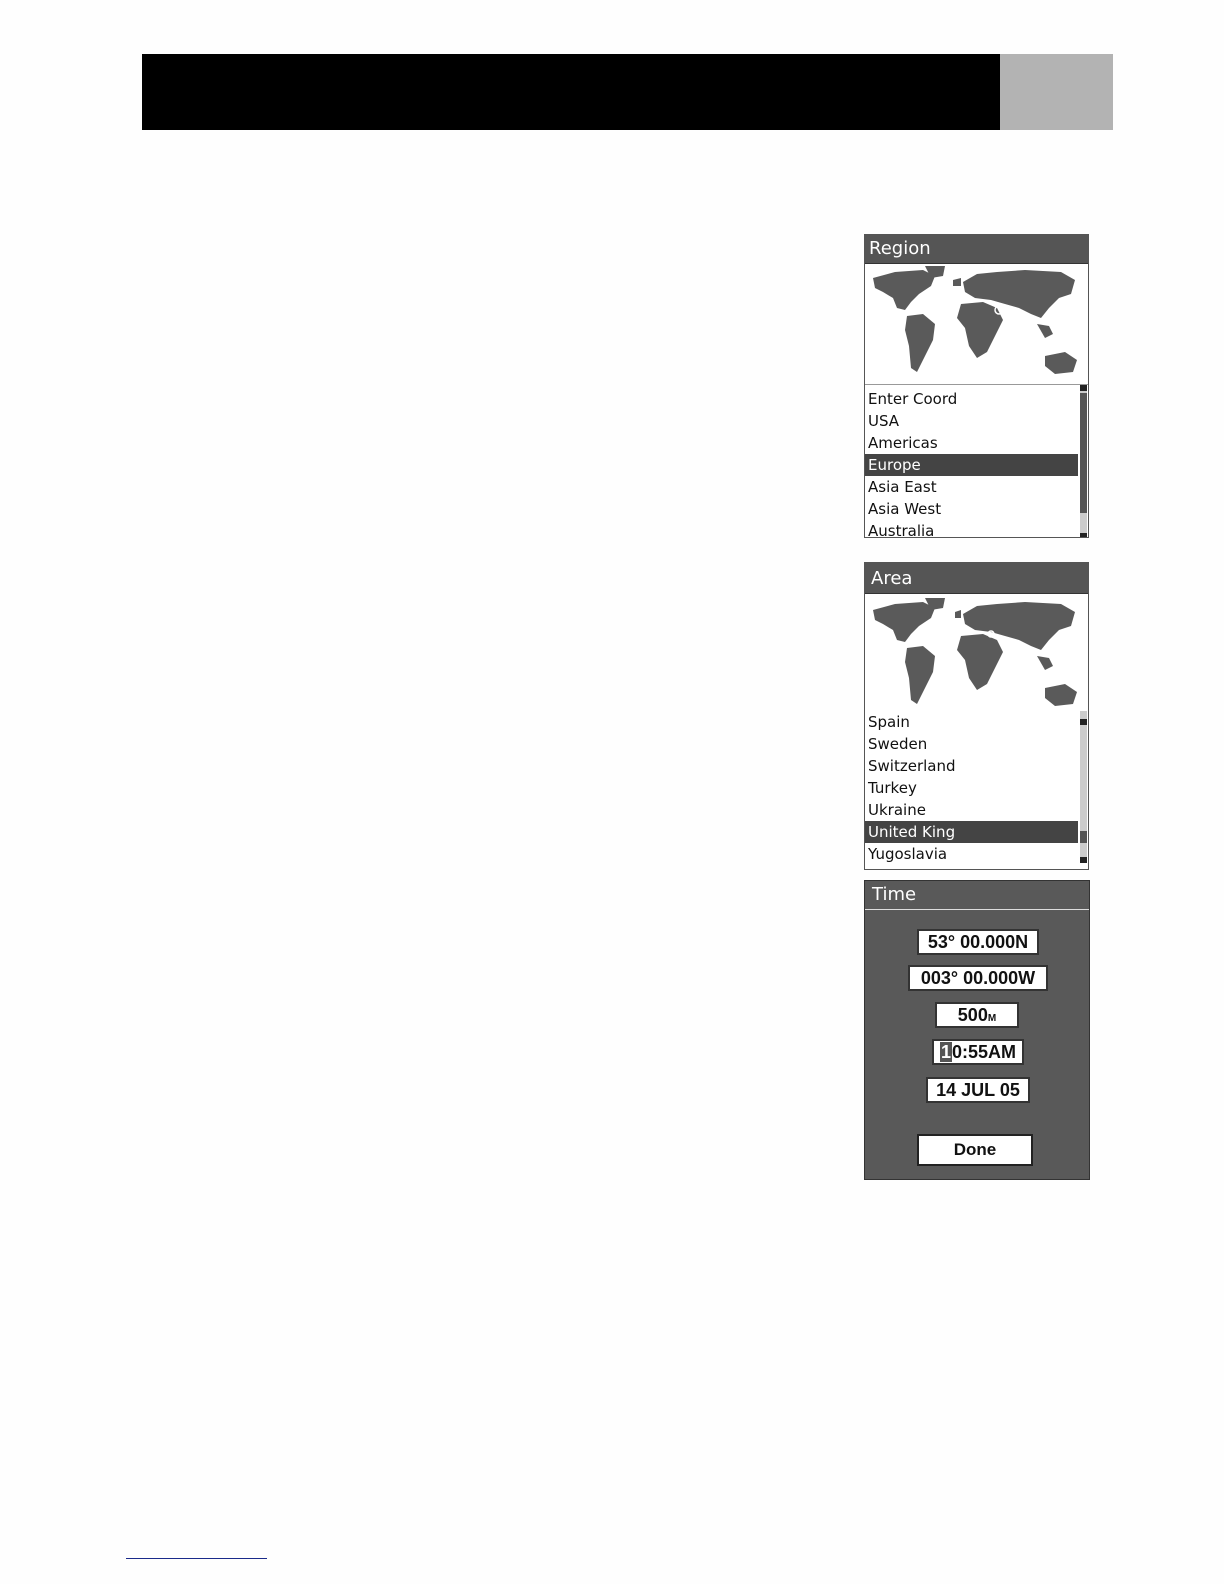 The width and height of the screenshot is (1224, 1584). I want to click on elevation-unit: M, so click(992, 1018).